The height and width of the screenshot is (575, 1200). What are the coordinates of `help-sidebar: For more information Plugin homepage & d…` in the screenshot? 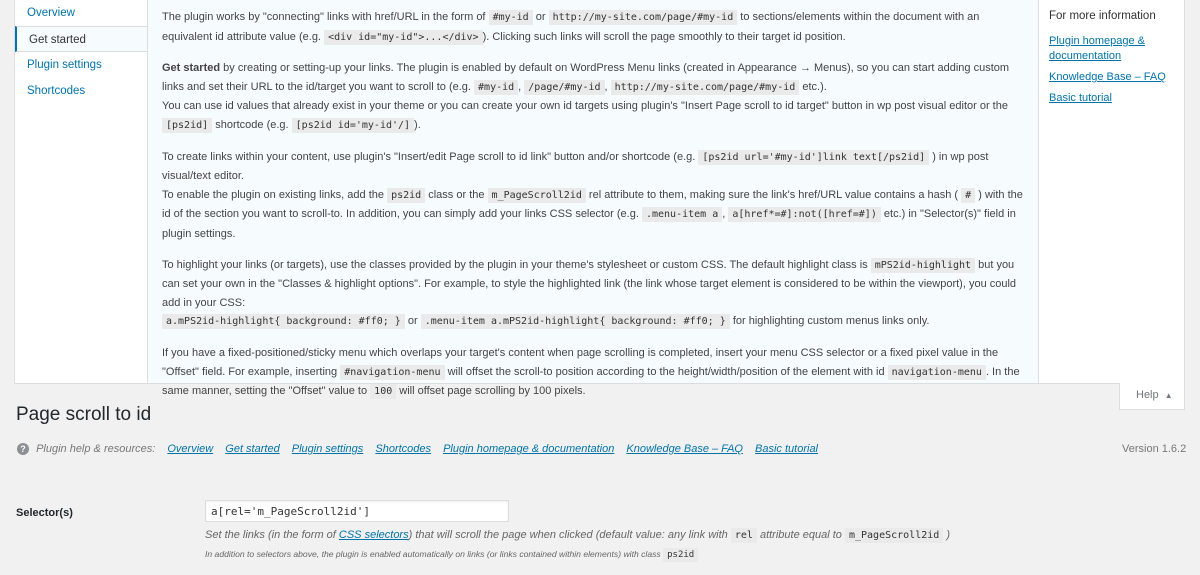 It's located at (1112, 61).